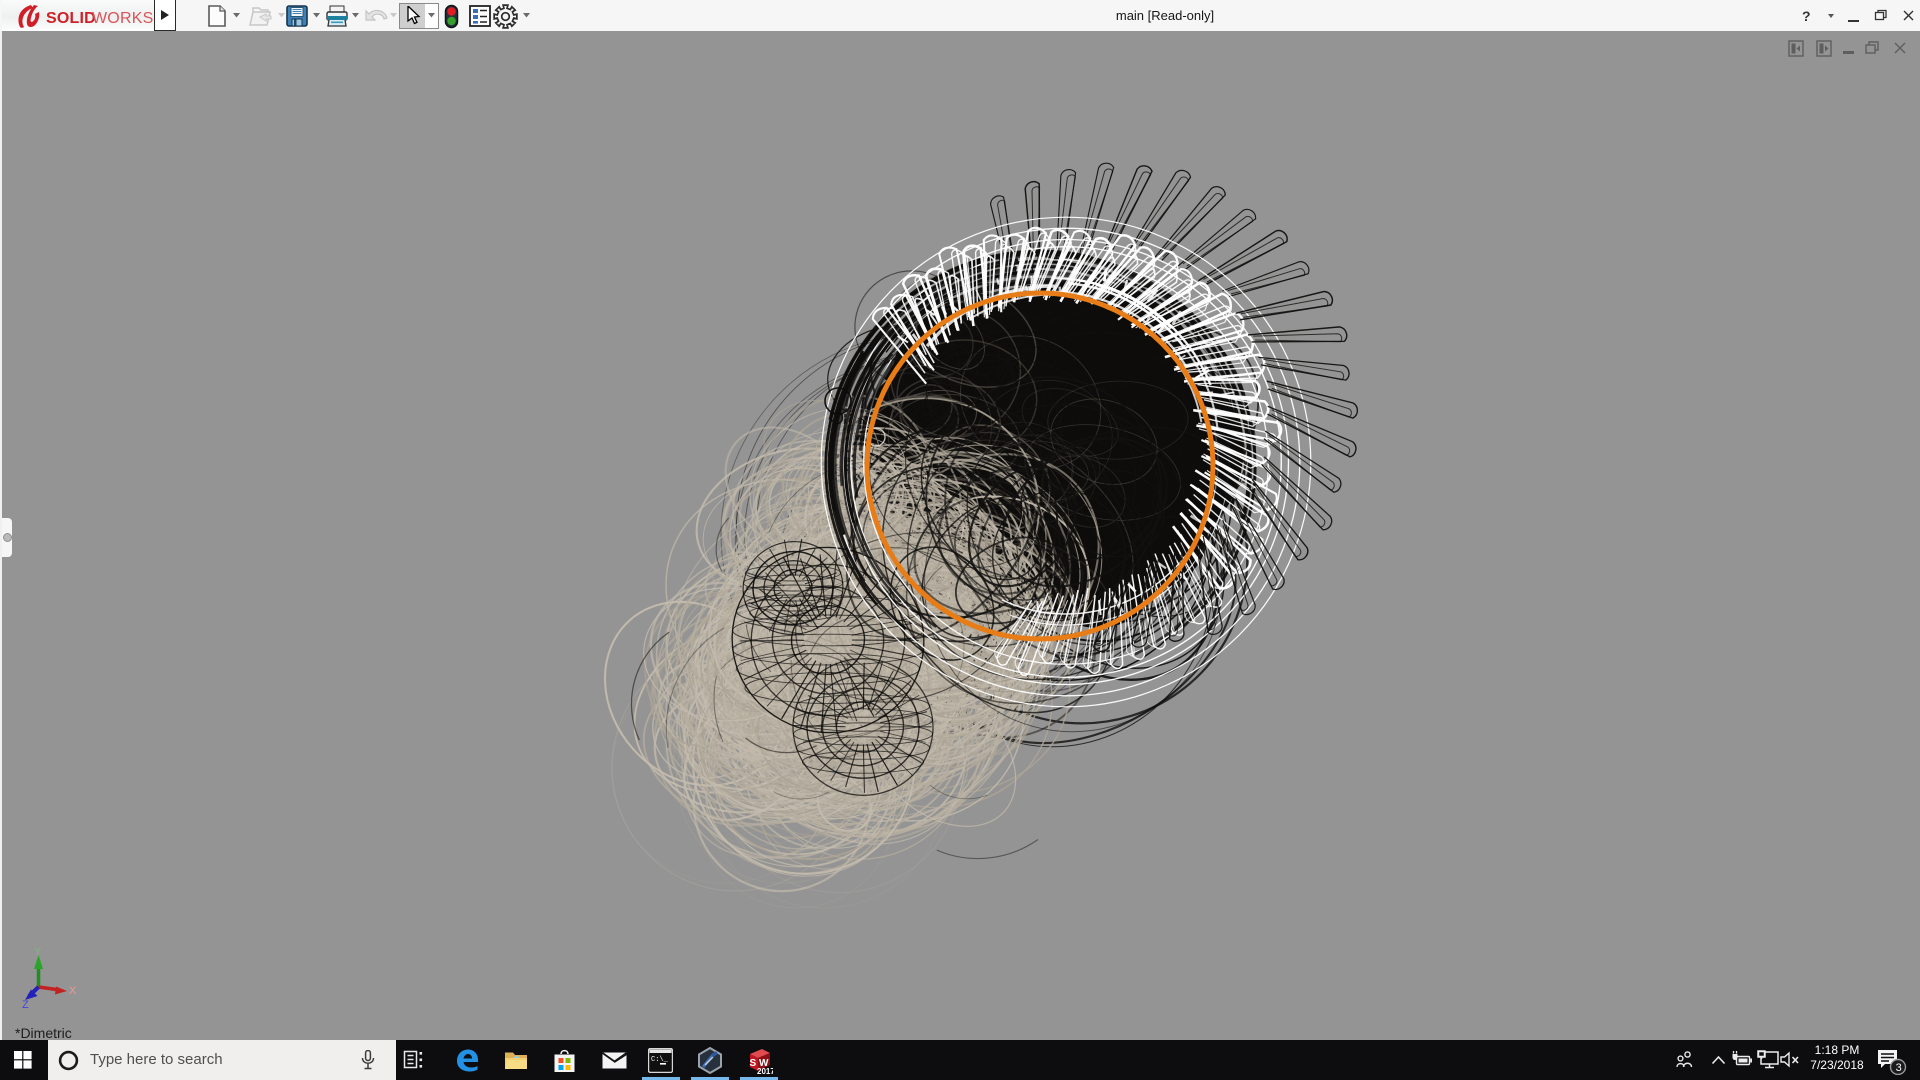  I want to click on svg-text: WORKS, so click(122, 18).